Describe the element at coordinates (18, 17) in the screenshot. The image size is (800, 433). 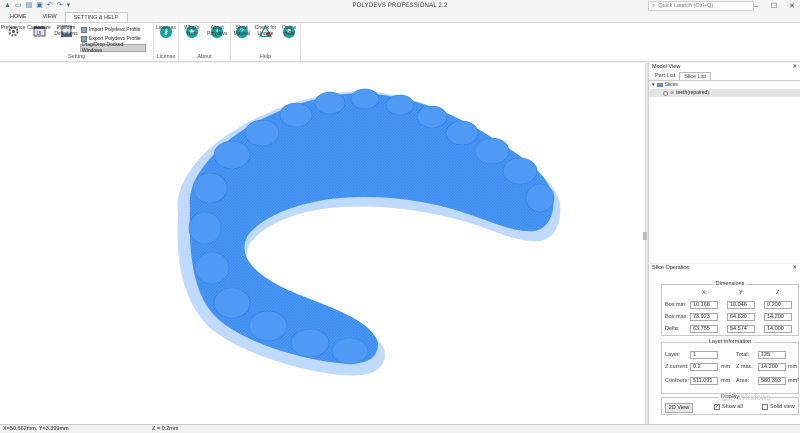
I see `tab-home: HOME` at that location.